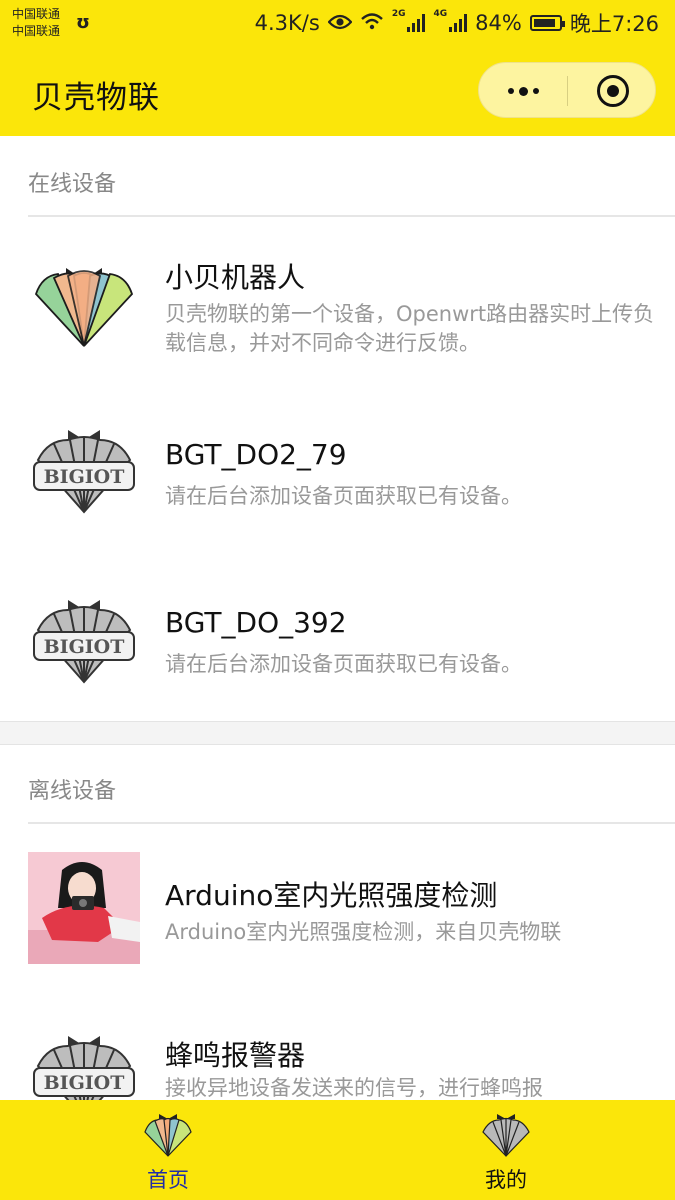  I want to click on carrier-info: 中国联通 中国联通, so click(36, 23).